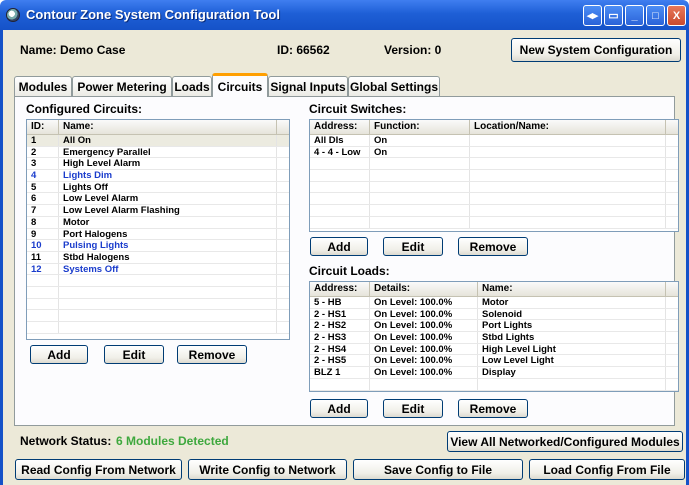  Describe the element at coordinates (424, 289) in the screenshot. I see `details-column-header: Details:` at that location.